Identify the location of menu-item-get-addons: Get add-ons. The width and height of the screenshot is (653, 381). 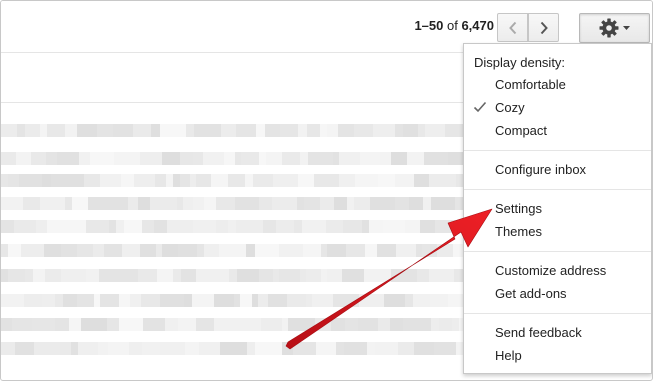
(557, 294).